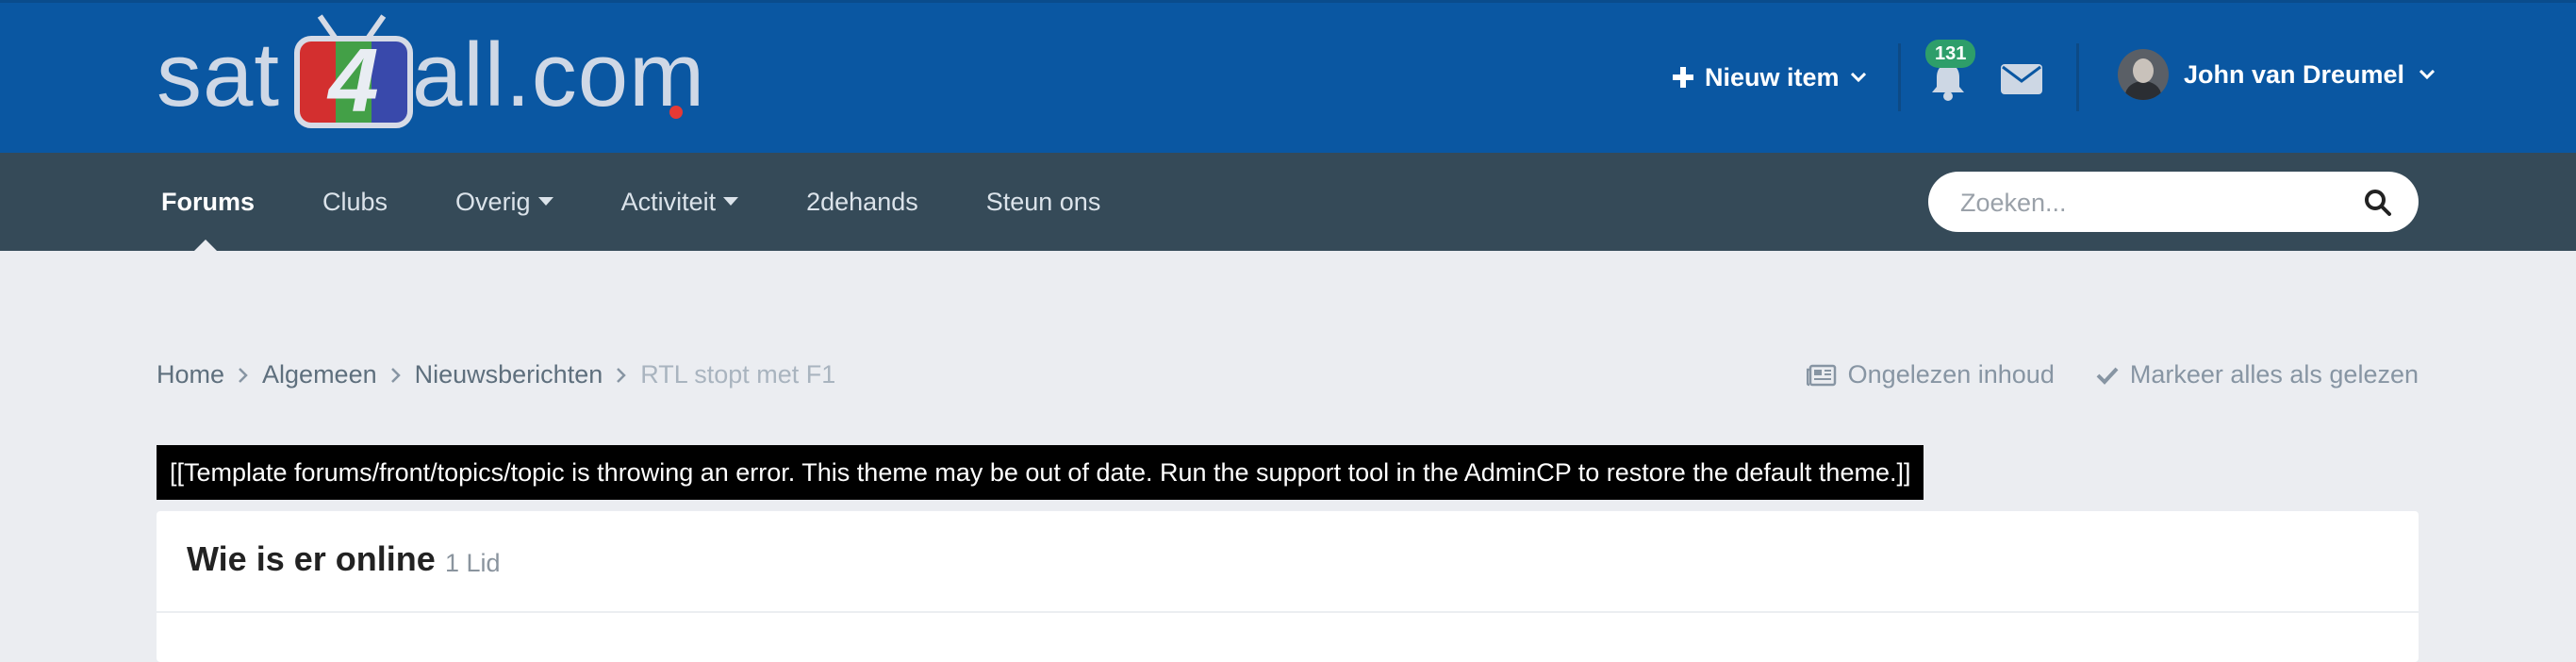 This screenshot has width=2576, height=662. I want to click on plus-icon, so click(1683, 77).